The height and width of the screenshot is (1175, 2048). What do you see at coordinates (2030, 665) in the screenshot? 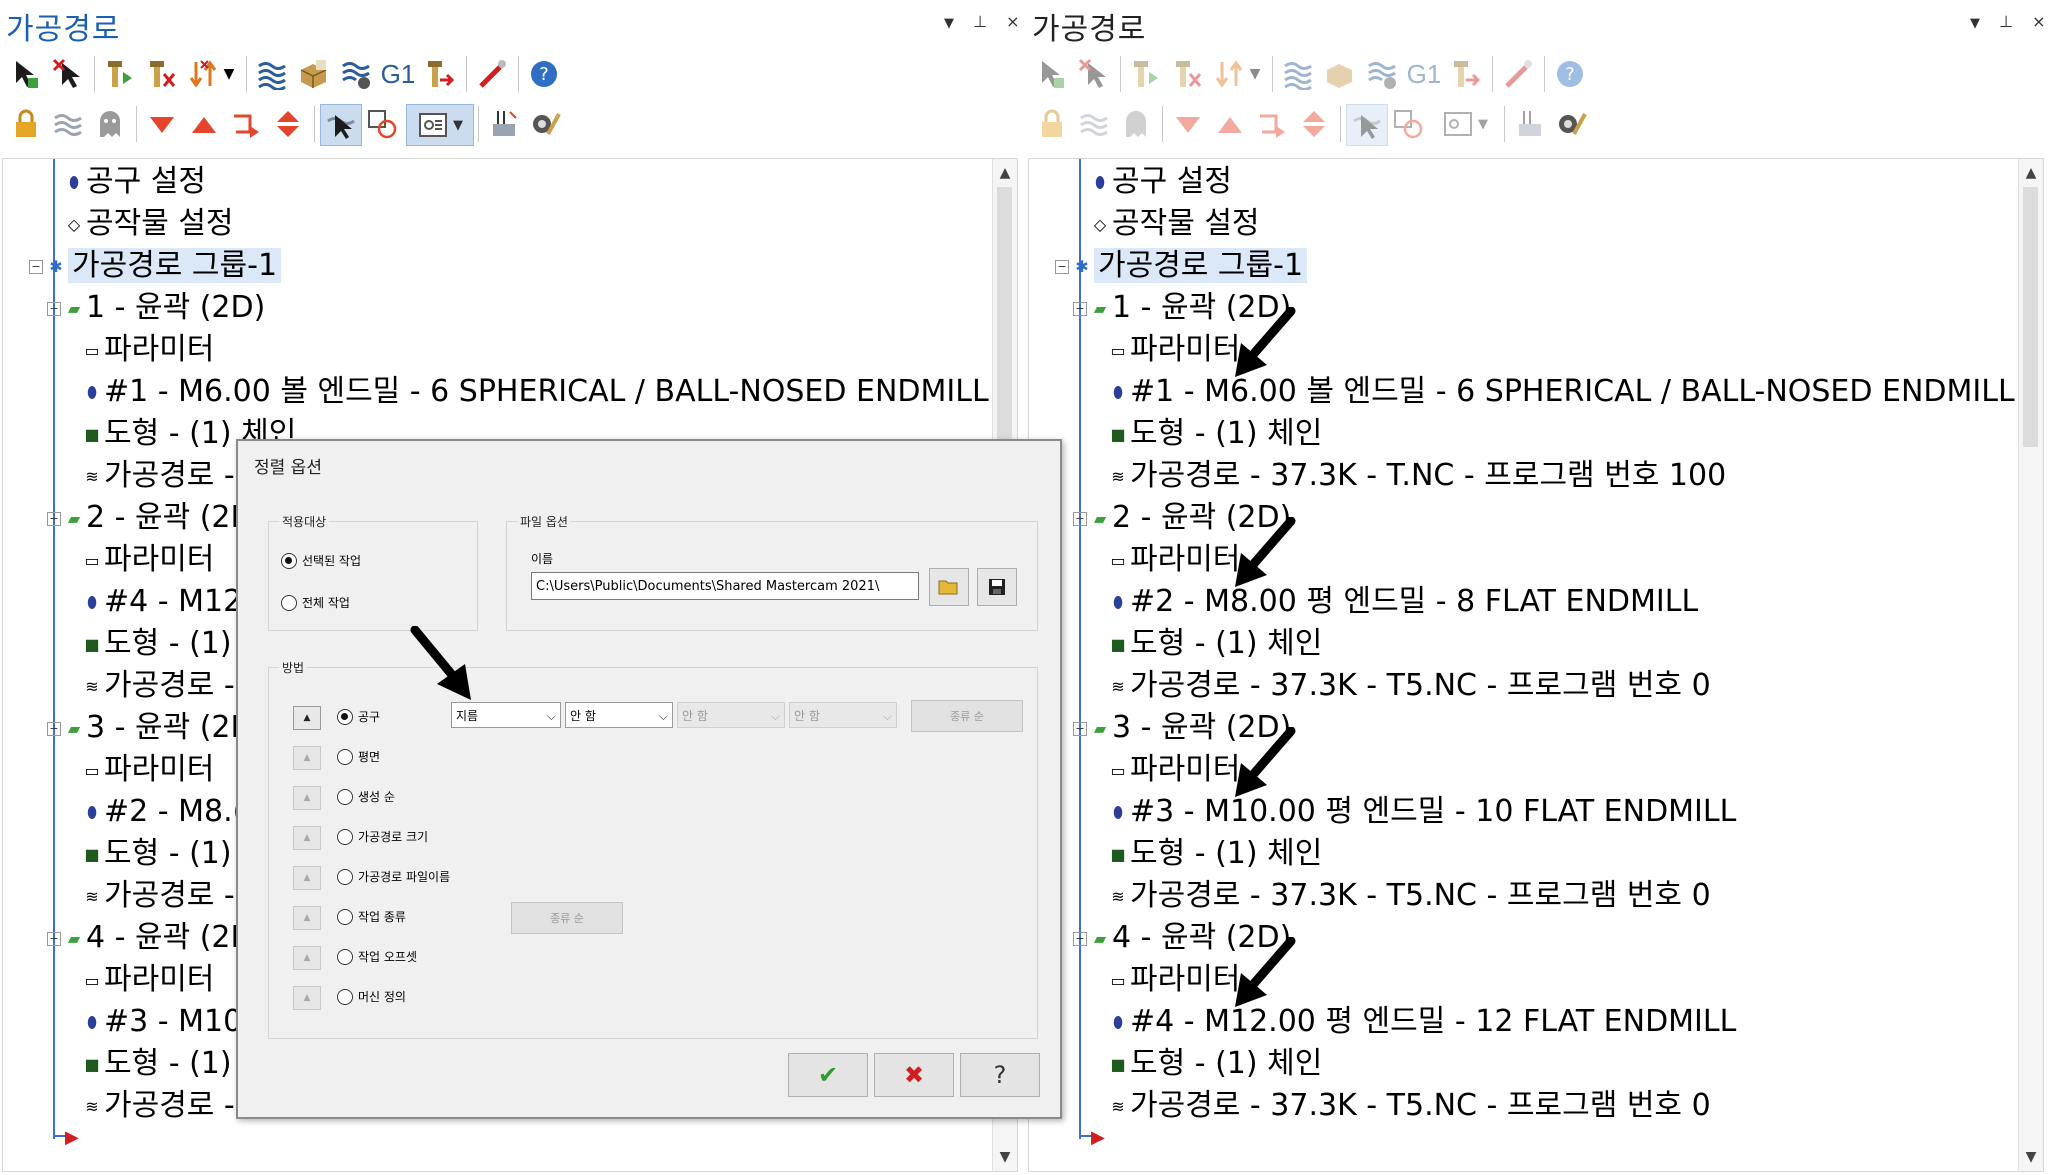
I see `tree-scrollbar: ▲ ▼` at bounding box center [2030, 665].